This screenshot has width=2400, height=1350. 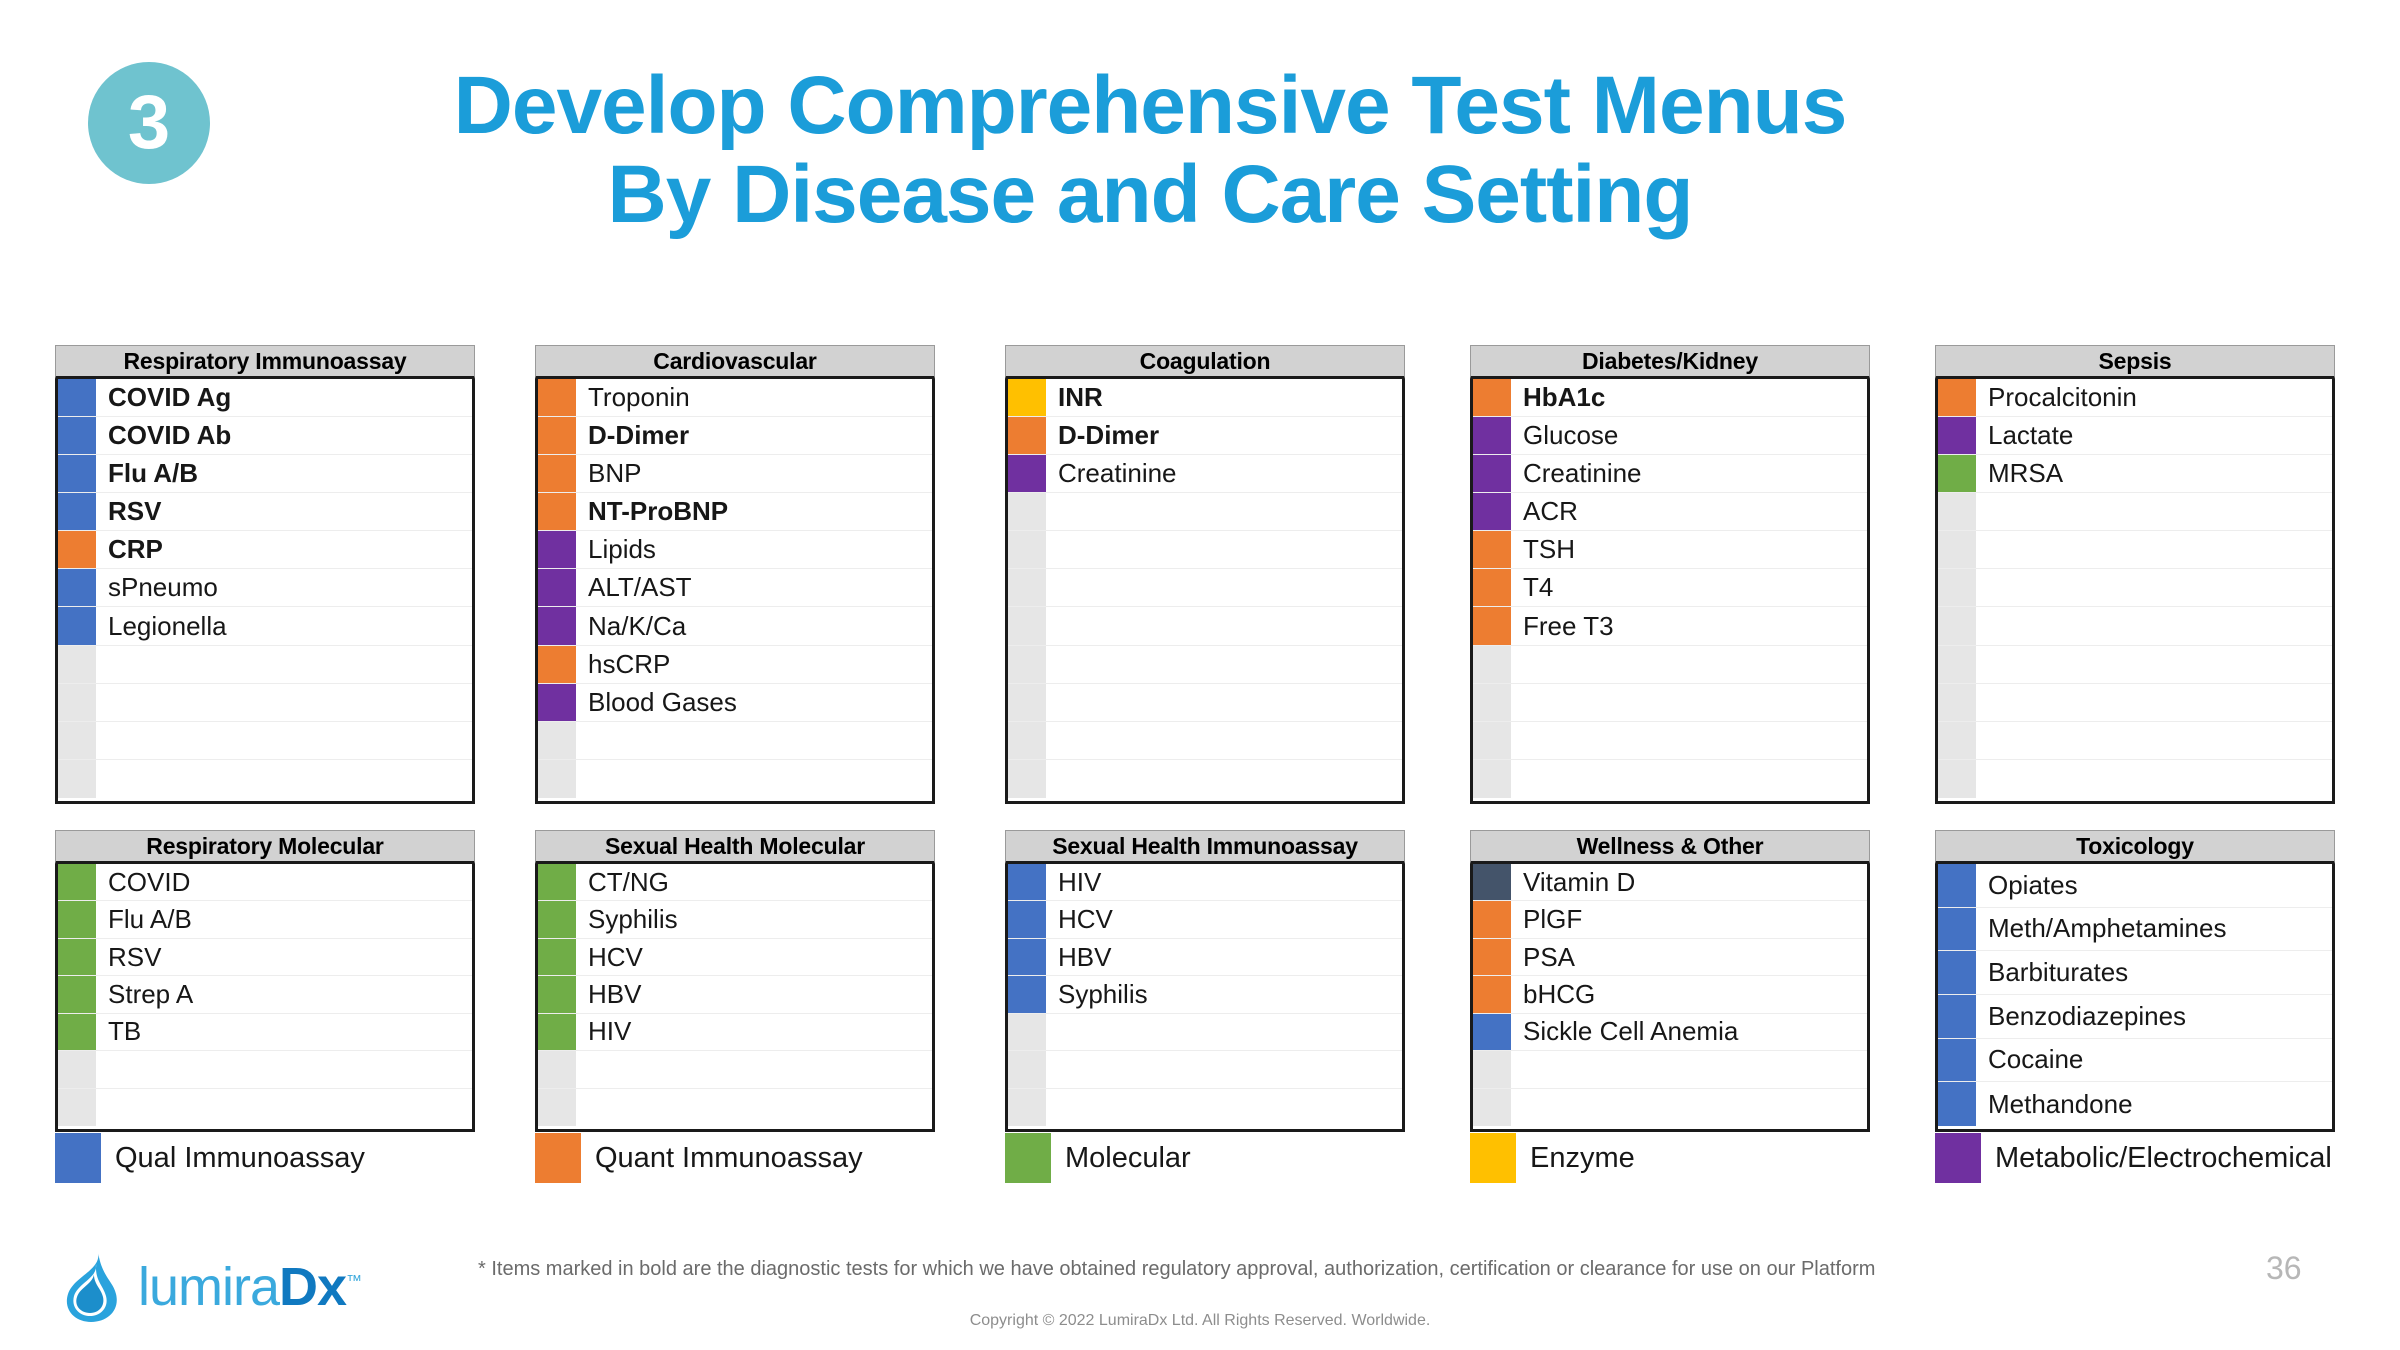 What do you see at coordinates (639, 435) in the screenshot?
I see `test-name: D-Dimer` at bounding box center [639, 435].